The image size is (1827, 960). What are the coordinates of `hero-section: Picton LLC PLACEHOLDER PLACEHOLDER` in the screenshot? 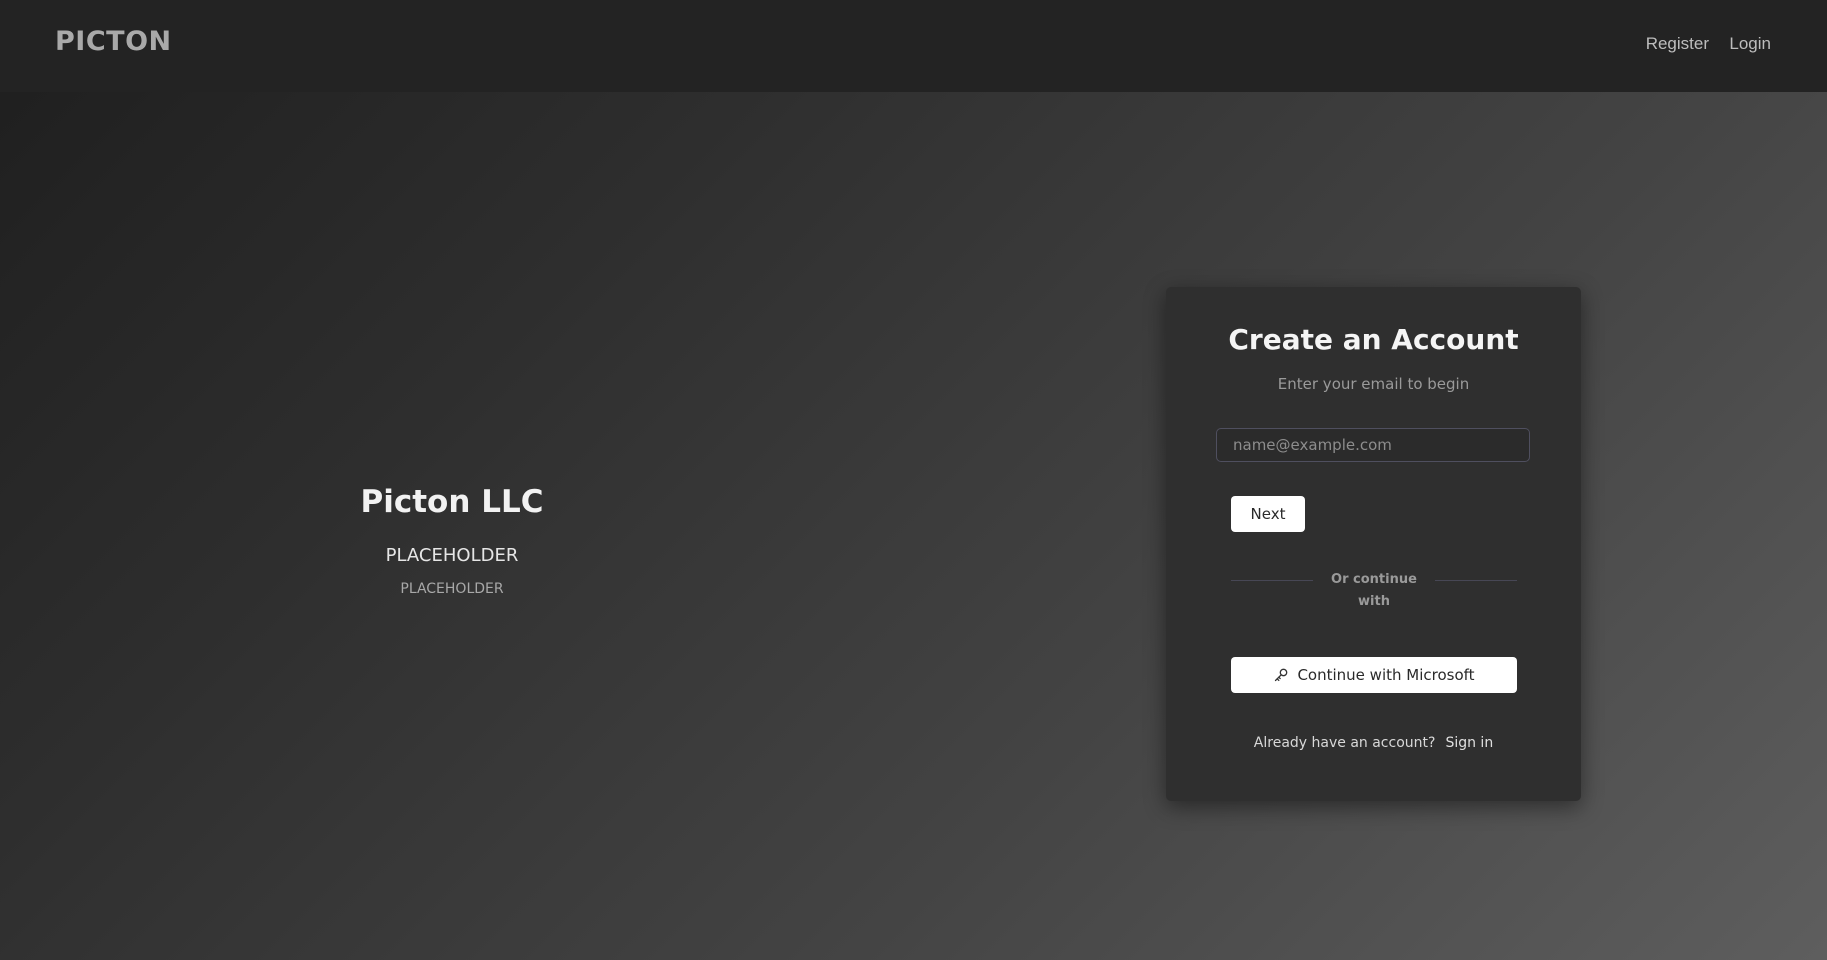 It's located at (452, 539).